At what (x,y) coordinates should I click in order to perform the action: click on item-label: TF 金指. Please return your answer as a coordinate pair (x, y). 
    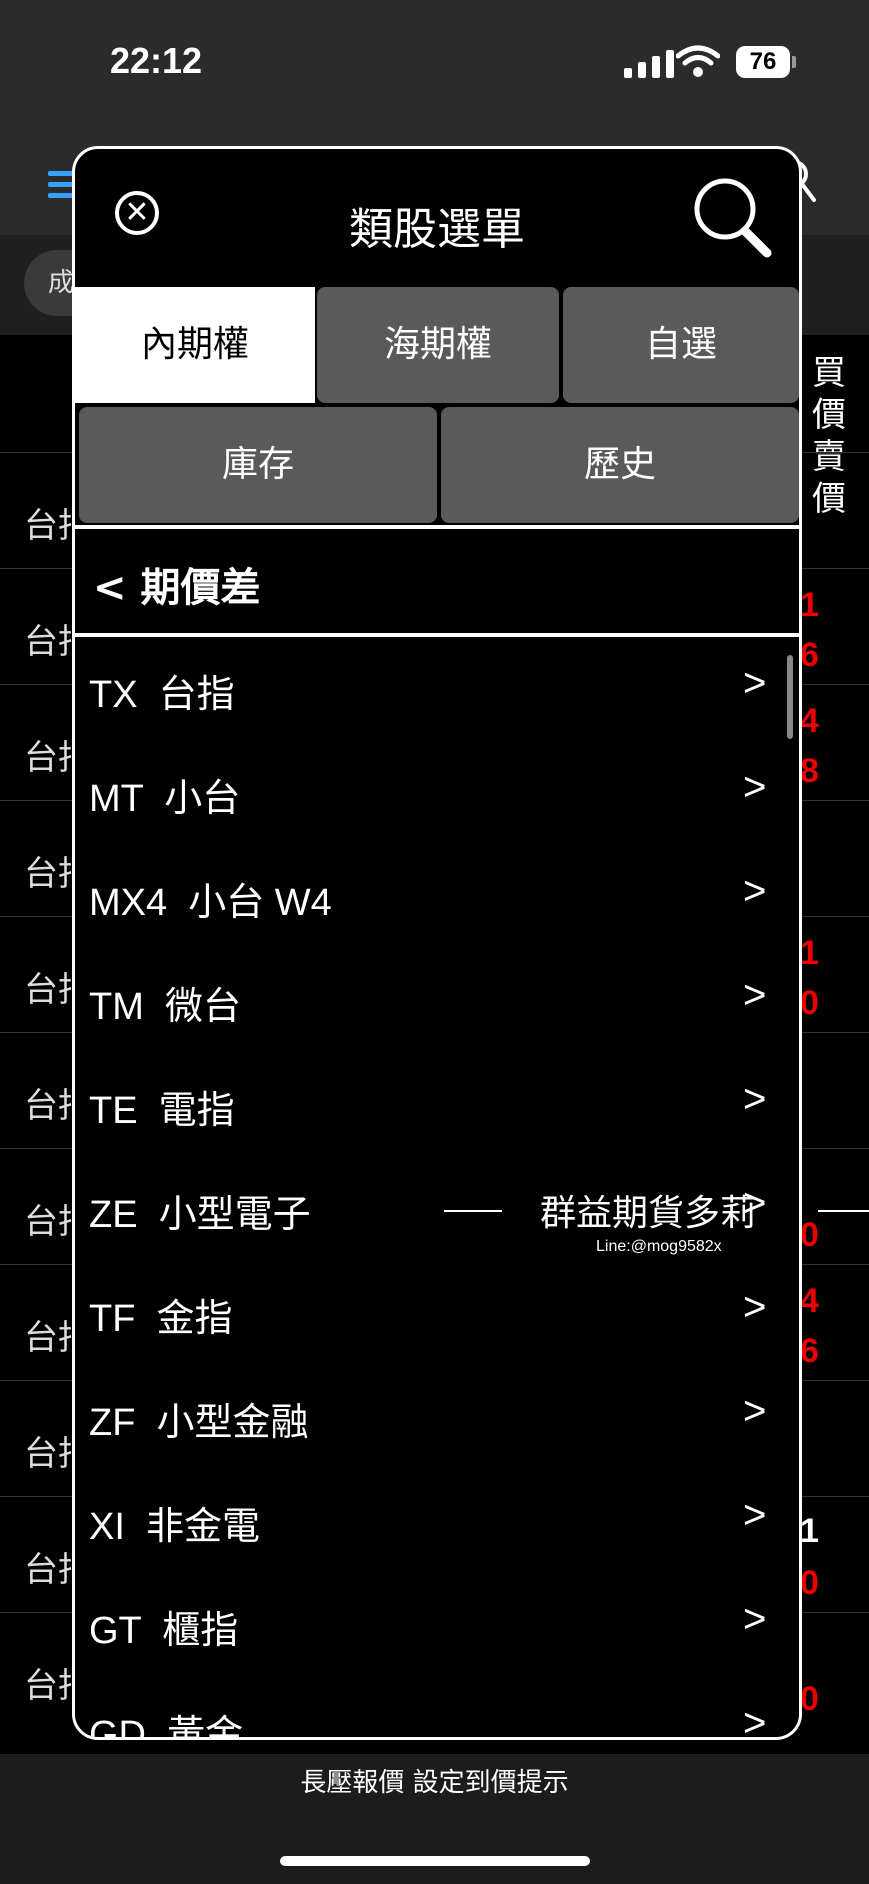
    Looking at the image, I should click on (161, 1319).